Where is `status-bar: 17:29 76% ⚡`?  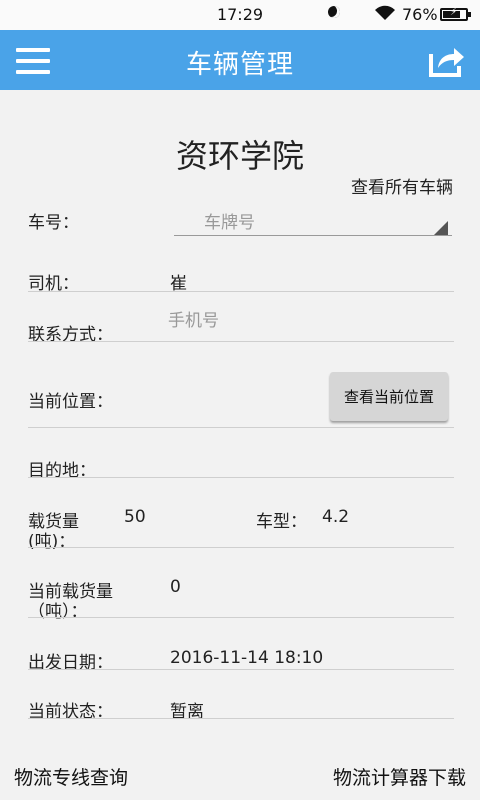
status-bar: 17:29 76% ⚡ is located at coordinates (240, 15).